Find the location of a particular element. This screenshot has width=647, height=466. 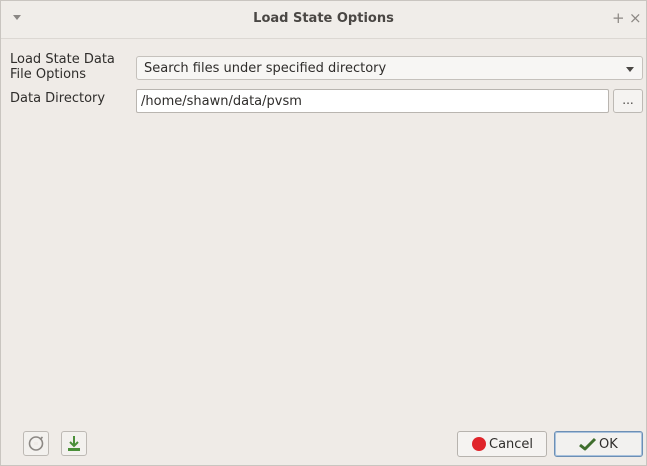

data-directory-input: /home/shawn/data/pvsm is located at coordinates (372, 101).